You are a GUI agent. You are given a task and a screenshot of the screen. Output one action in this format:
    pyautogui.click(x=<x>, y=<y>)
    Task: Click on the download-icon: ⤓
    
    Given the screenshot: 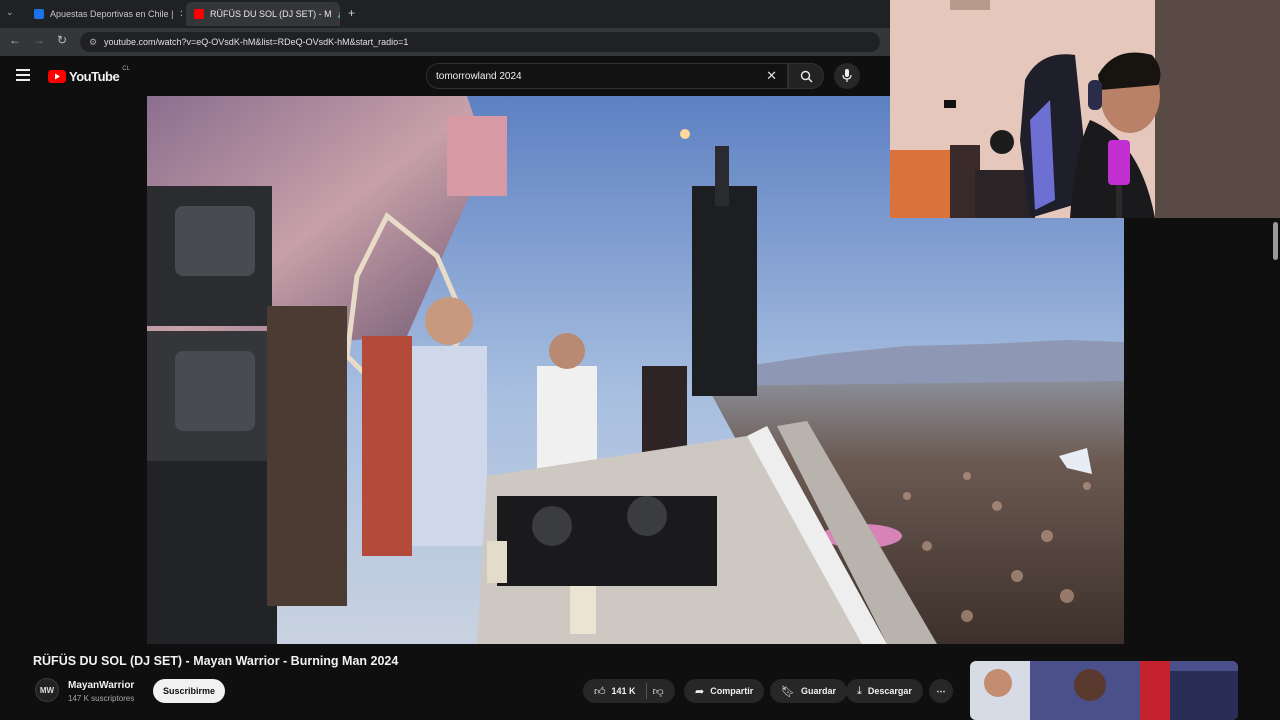 What is the action you would take?
    pyautogui.click(x=859, y=690)
    